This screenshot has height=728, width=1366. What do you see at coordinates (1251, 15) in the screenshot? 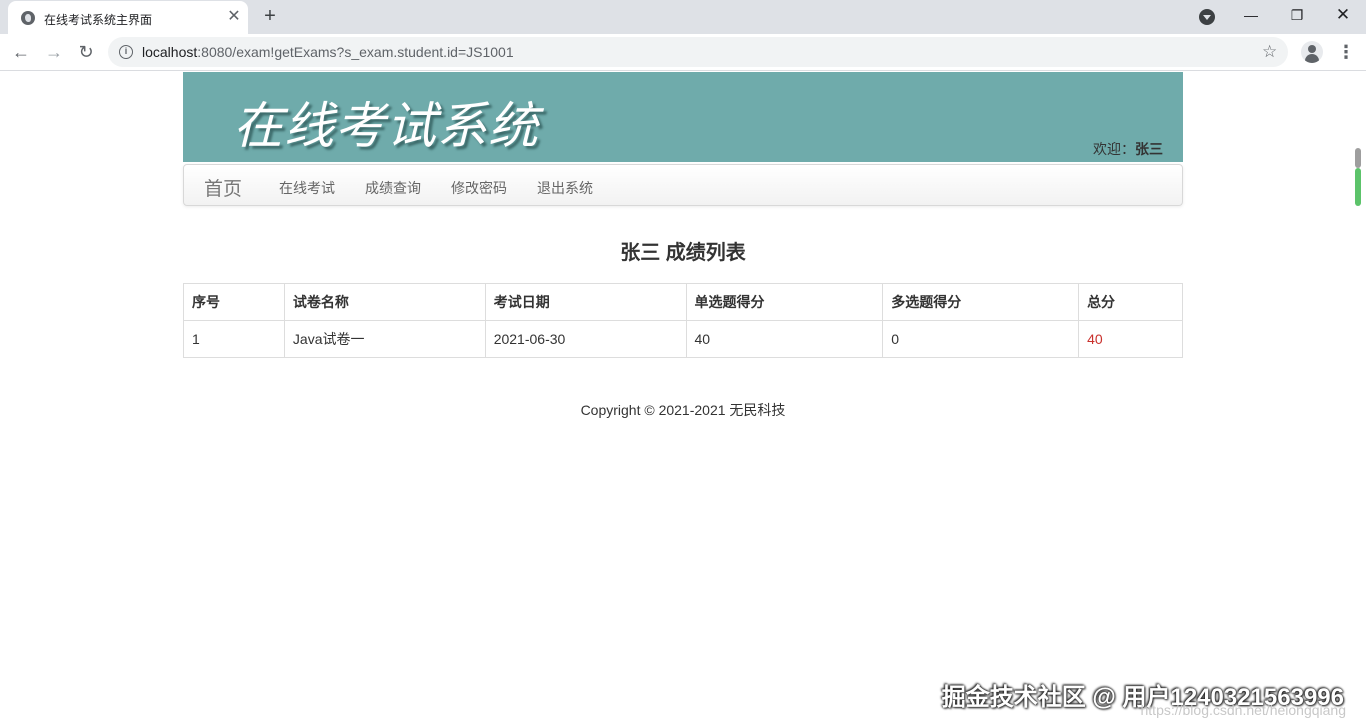
I see `minimize-icon: —` at bounding box center [1251, 15].